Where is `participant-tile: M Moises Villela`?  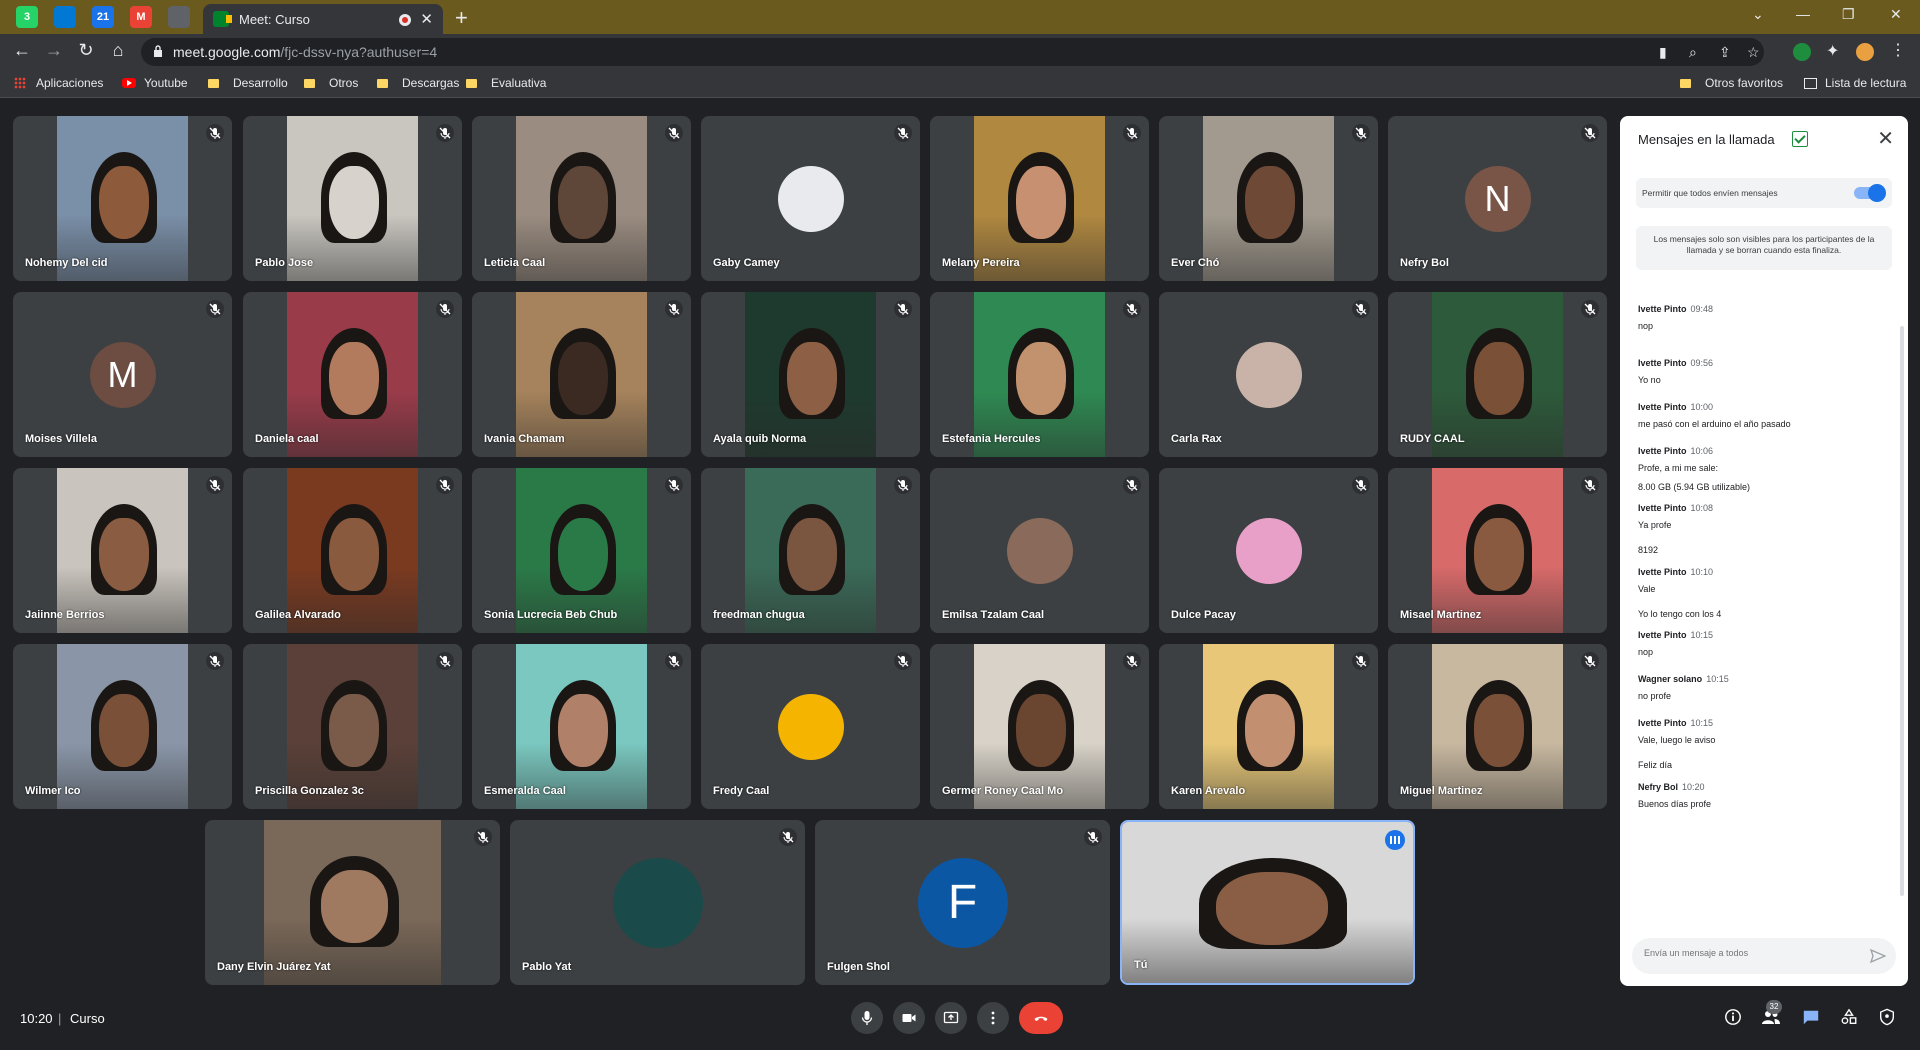 participant-tile: M Moises Villela is located at coordinates (122, 374).